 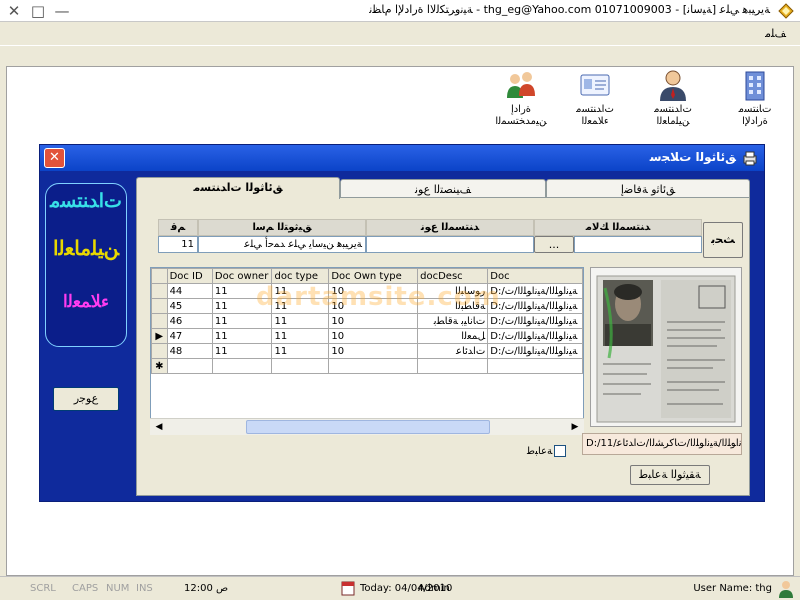 I want to click on tab-document-records: ﻖﺋﺎﺛﻮﻟﺍ ﺕﺍﺪﻨﺘﺴﻣ, so click(x=238, y=188).